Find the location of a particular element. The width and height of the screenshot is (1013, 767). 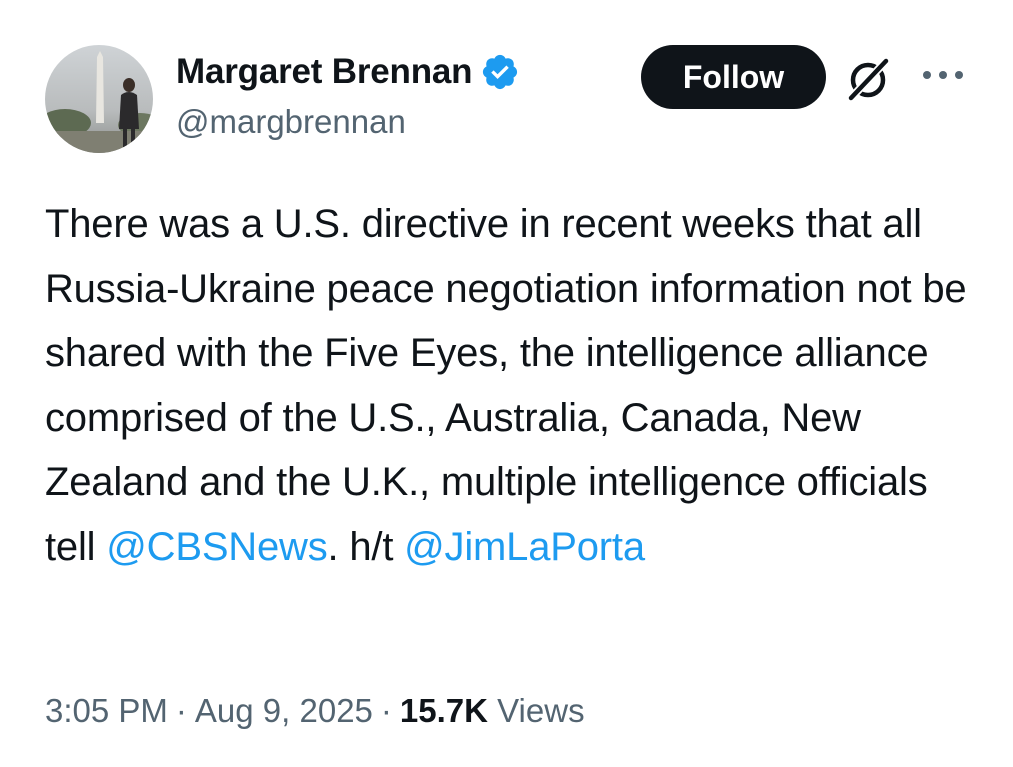

author-avatar is located at coordinates (99, 99).